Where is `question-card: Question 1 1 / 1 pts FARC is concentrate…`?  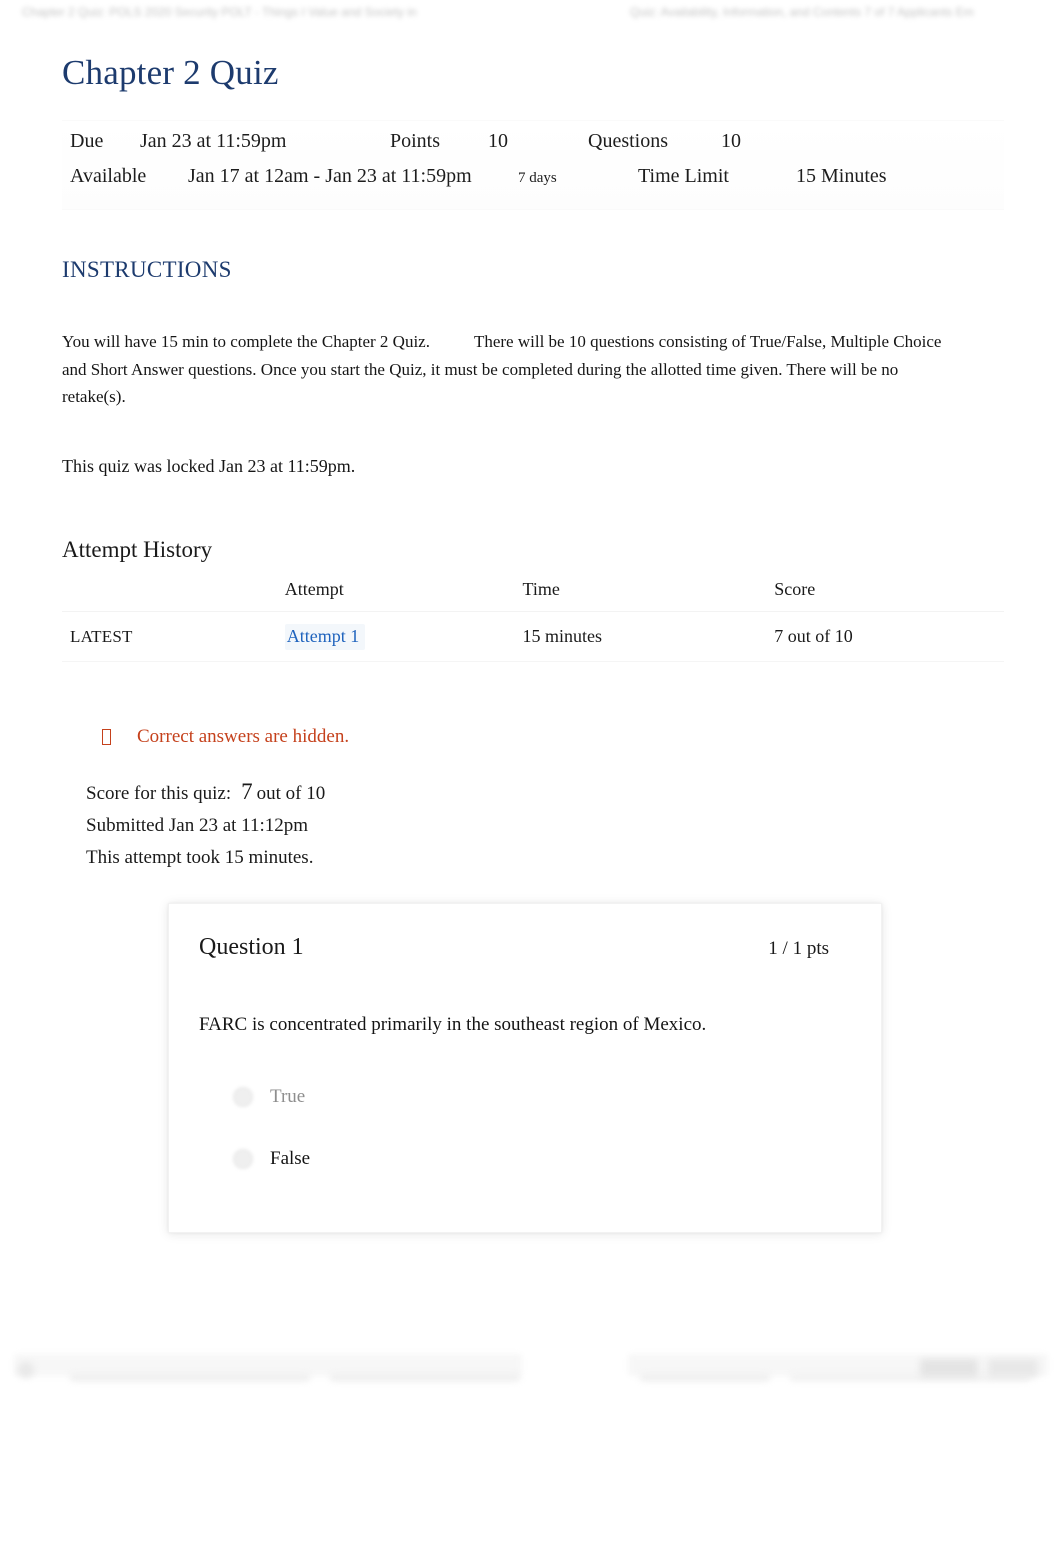
question-card: Question 1 1 / 1 pts FARC is concentrate… is located at coordinates (525, 1067).